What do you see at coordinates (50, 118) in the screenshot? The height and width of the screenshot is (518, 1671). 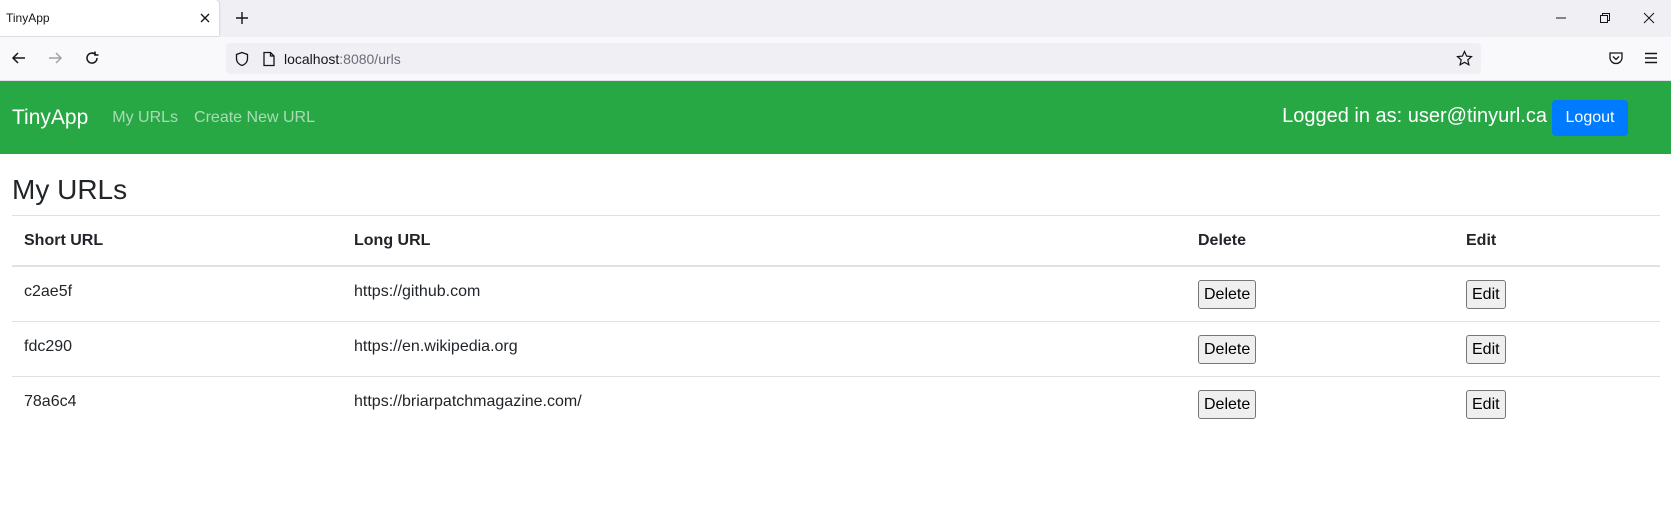 I see `brand-link: TinyApp` at bounding box center [50, 118].